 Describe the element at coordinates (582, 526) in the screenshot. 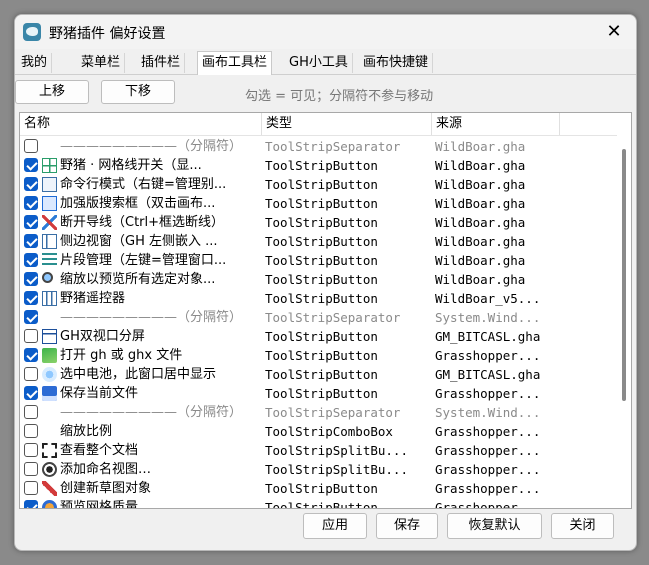

I see `close-button: 关闭` at that location.